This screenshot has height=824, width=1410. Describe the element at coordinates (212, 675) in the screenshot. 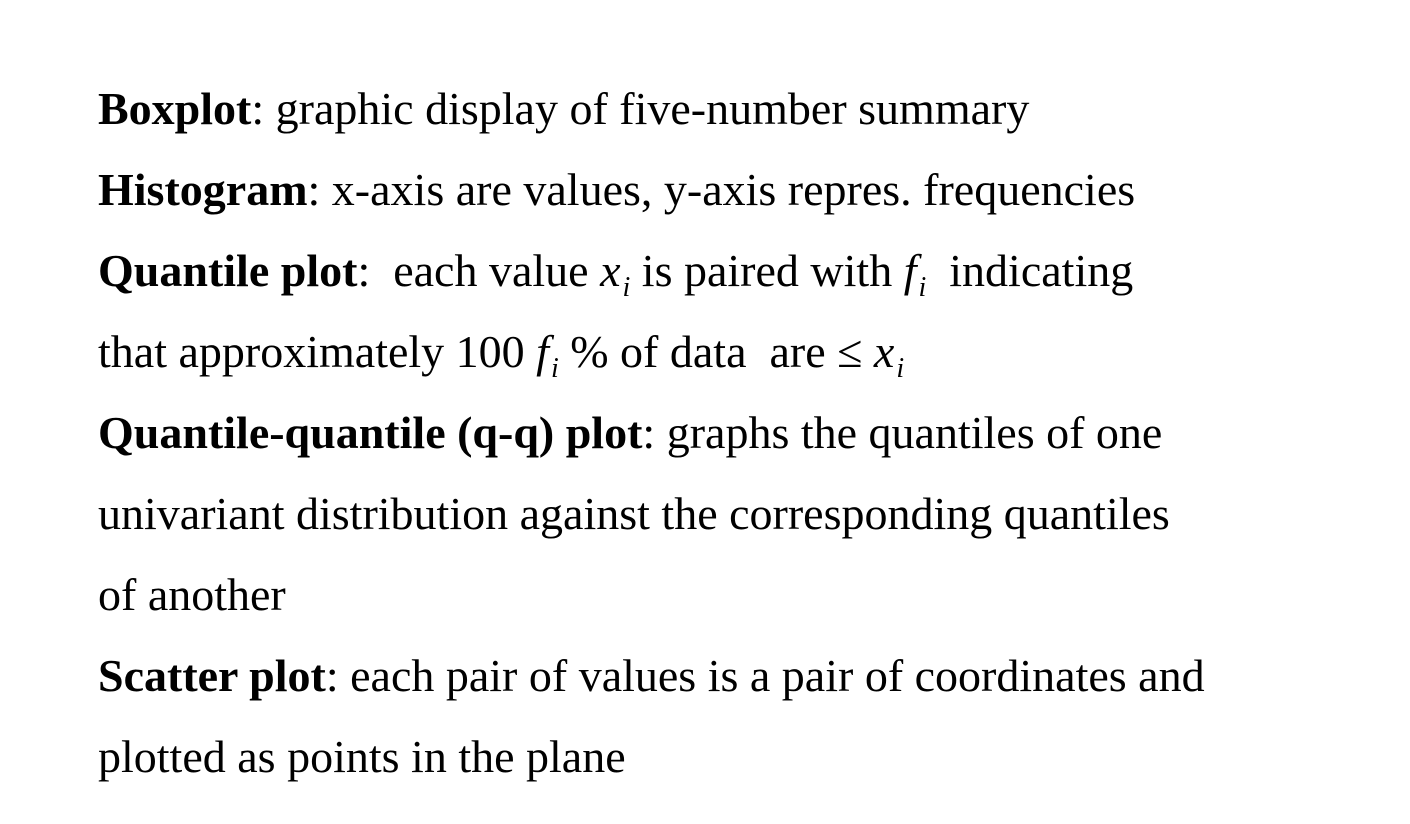

I see `scatter-term: Scatter plot` at that location.